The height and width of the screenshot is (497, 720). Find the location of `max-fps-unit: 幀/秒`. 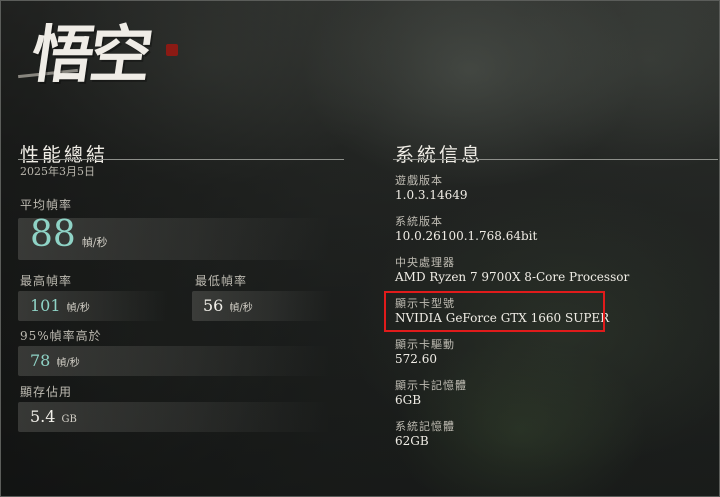

max-fps-unit: 幀/秒 is located at coordinates (78, 308).